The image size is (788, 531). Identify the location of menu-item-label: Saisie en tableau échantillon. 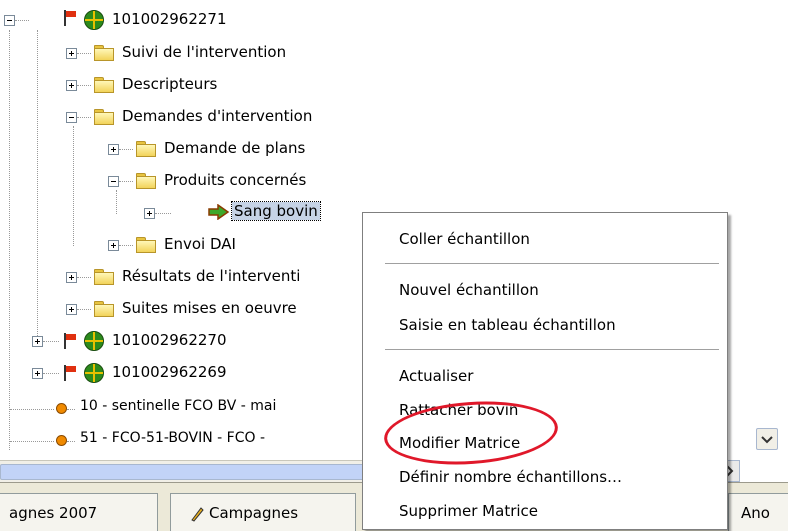
(507, 325).